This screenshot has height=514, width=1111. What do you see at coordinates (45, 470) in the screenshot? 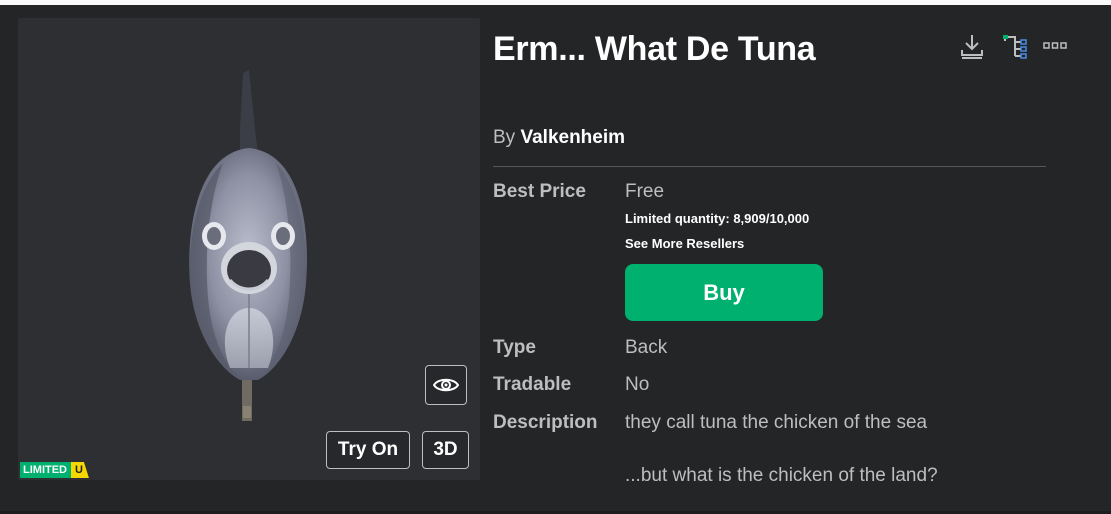
I see `limited-badge-label: LIMITED` at bounding box center [45, 470].